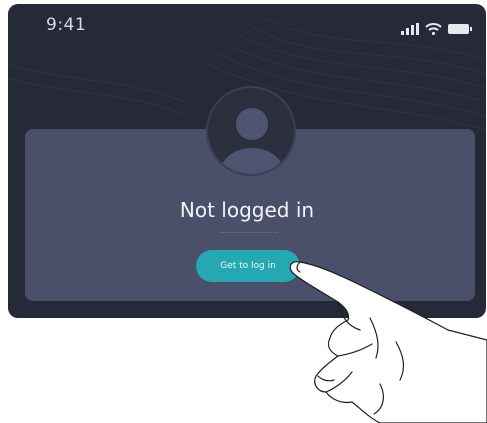 The image size is (487, 423). I want to click on avatar-head, so click(252, 124).